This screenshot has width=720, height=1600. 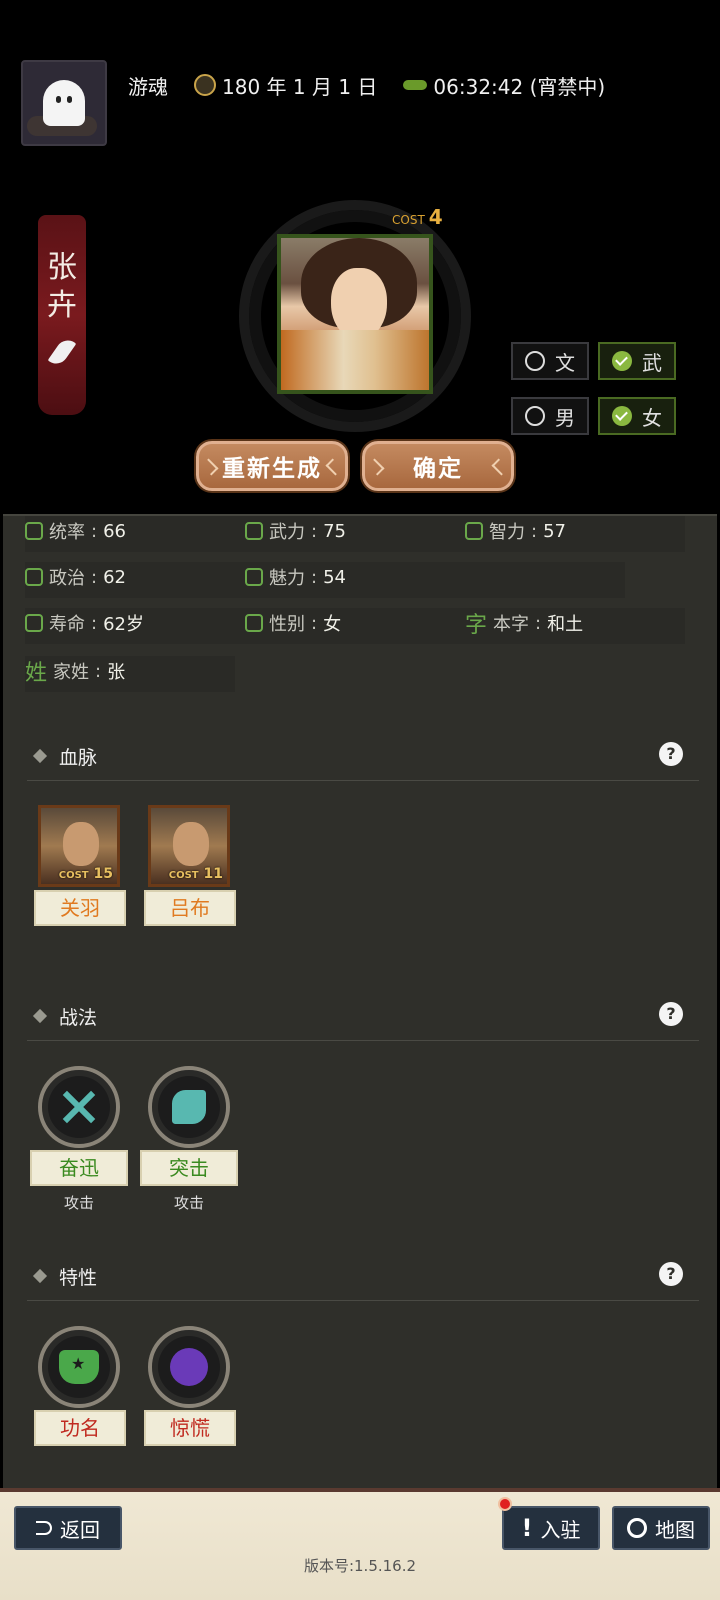 I want to click on confirm-label: 确定, so click(x=438, y=469).